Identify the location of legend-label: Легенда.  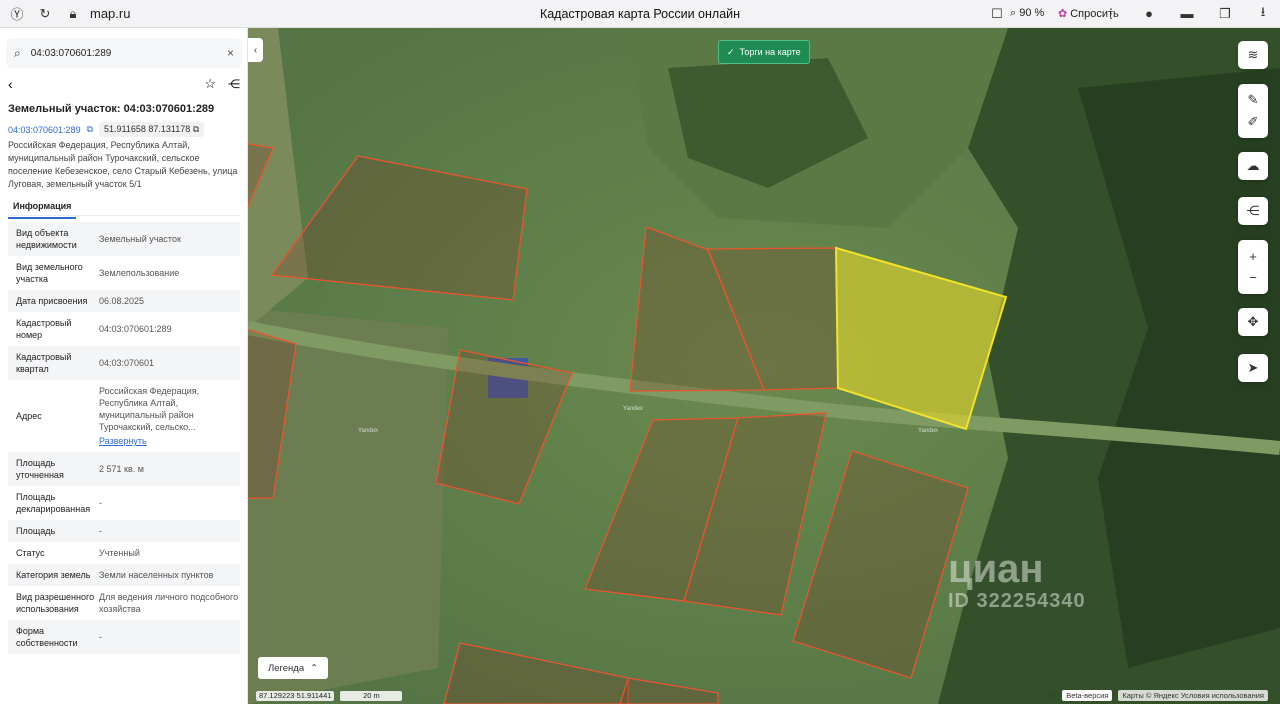
(286, 668).